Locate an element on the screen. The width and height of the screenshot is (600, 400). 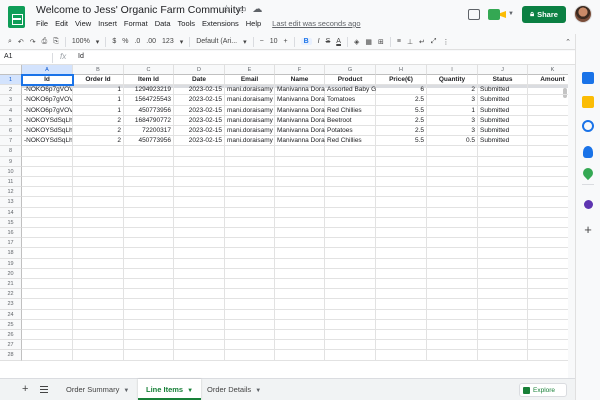
calendar-icon is located at coordinates (588, 78).